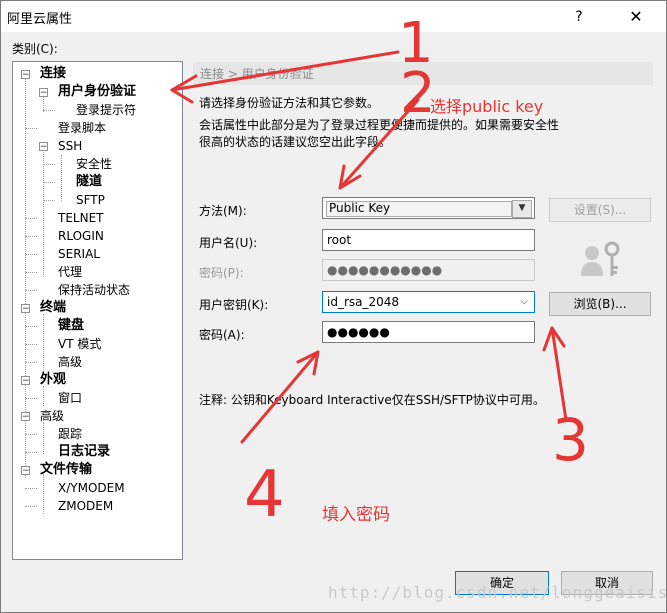 Image resolution: width=667 pixels, height=613 pixels. Describe the element at coordinates (97, 92) in the screenshot. I see `tree-item-auth: 用户身份验证` at that location.